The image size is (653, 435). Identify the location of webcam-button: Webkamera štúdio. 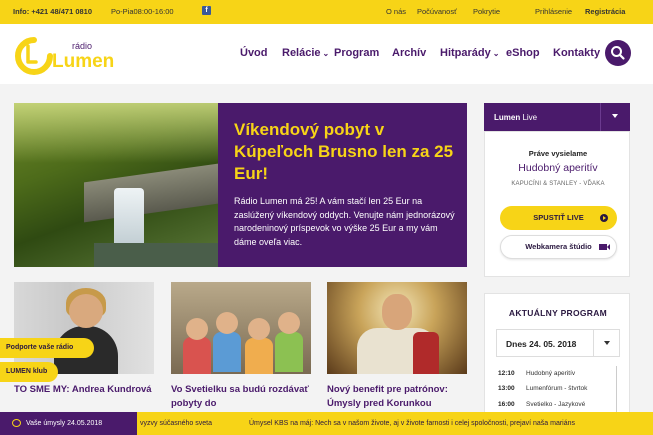
(558, 247).